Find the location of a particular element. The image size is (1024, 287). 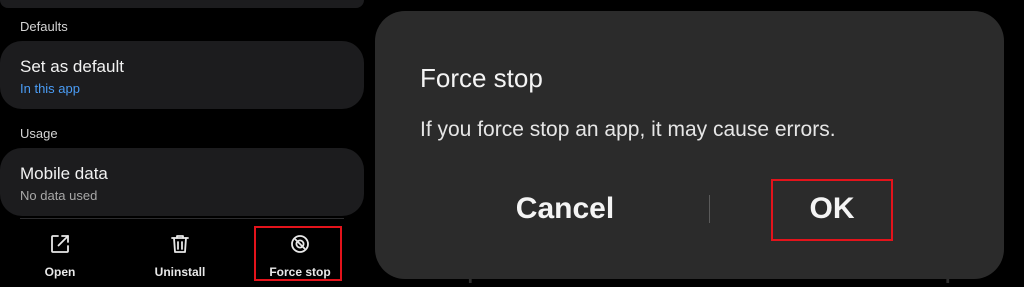

button-separator is located at coordinates (709, 209).